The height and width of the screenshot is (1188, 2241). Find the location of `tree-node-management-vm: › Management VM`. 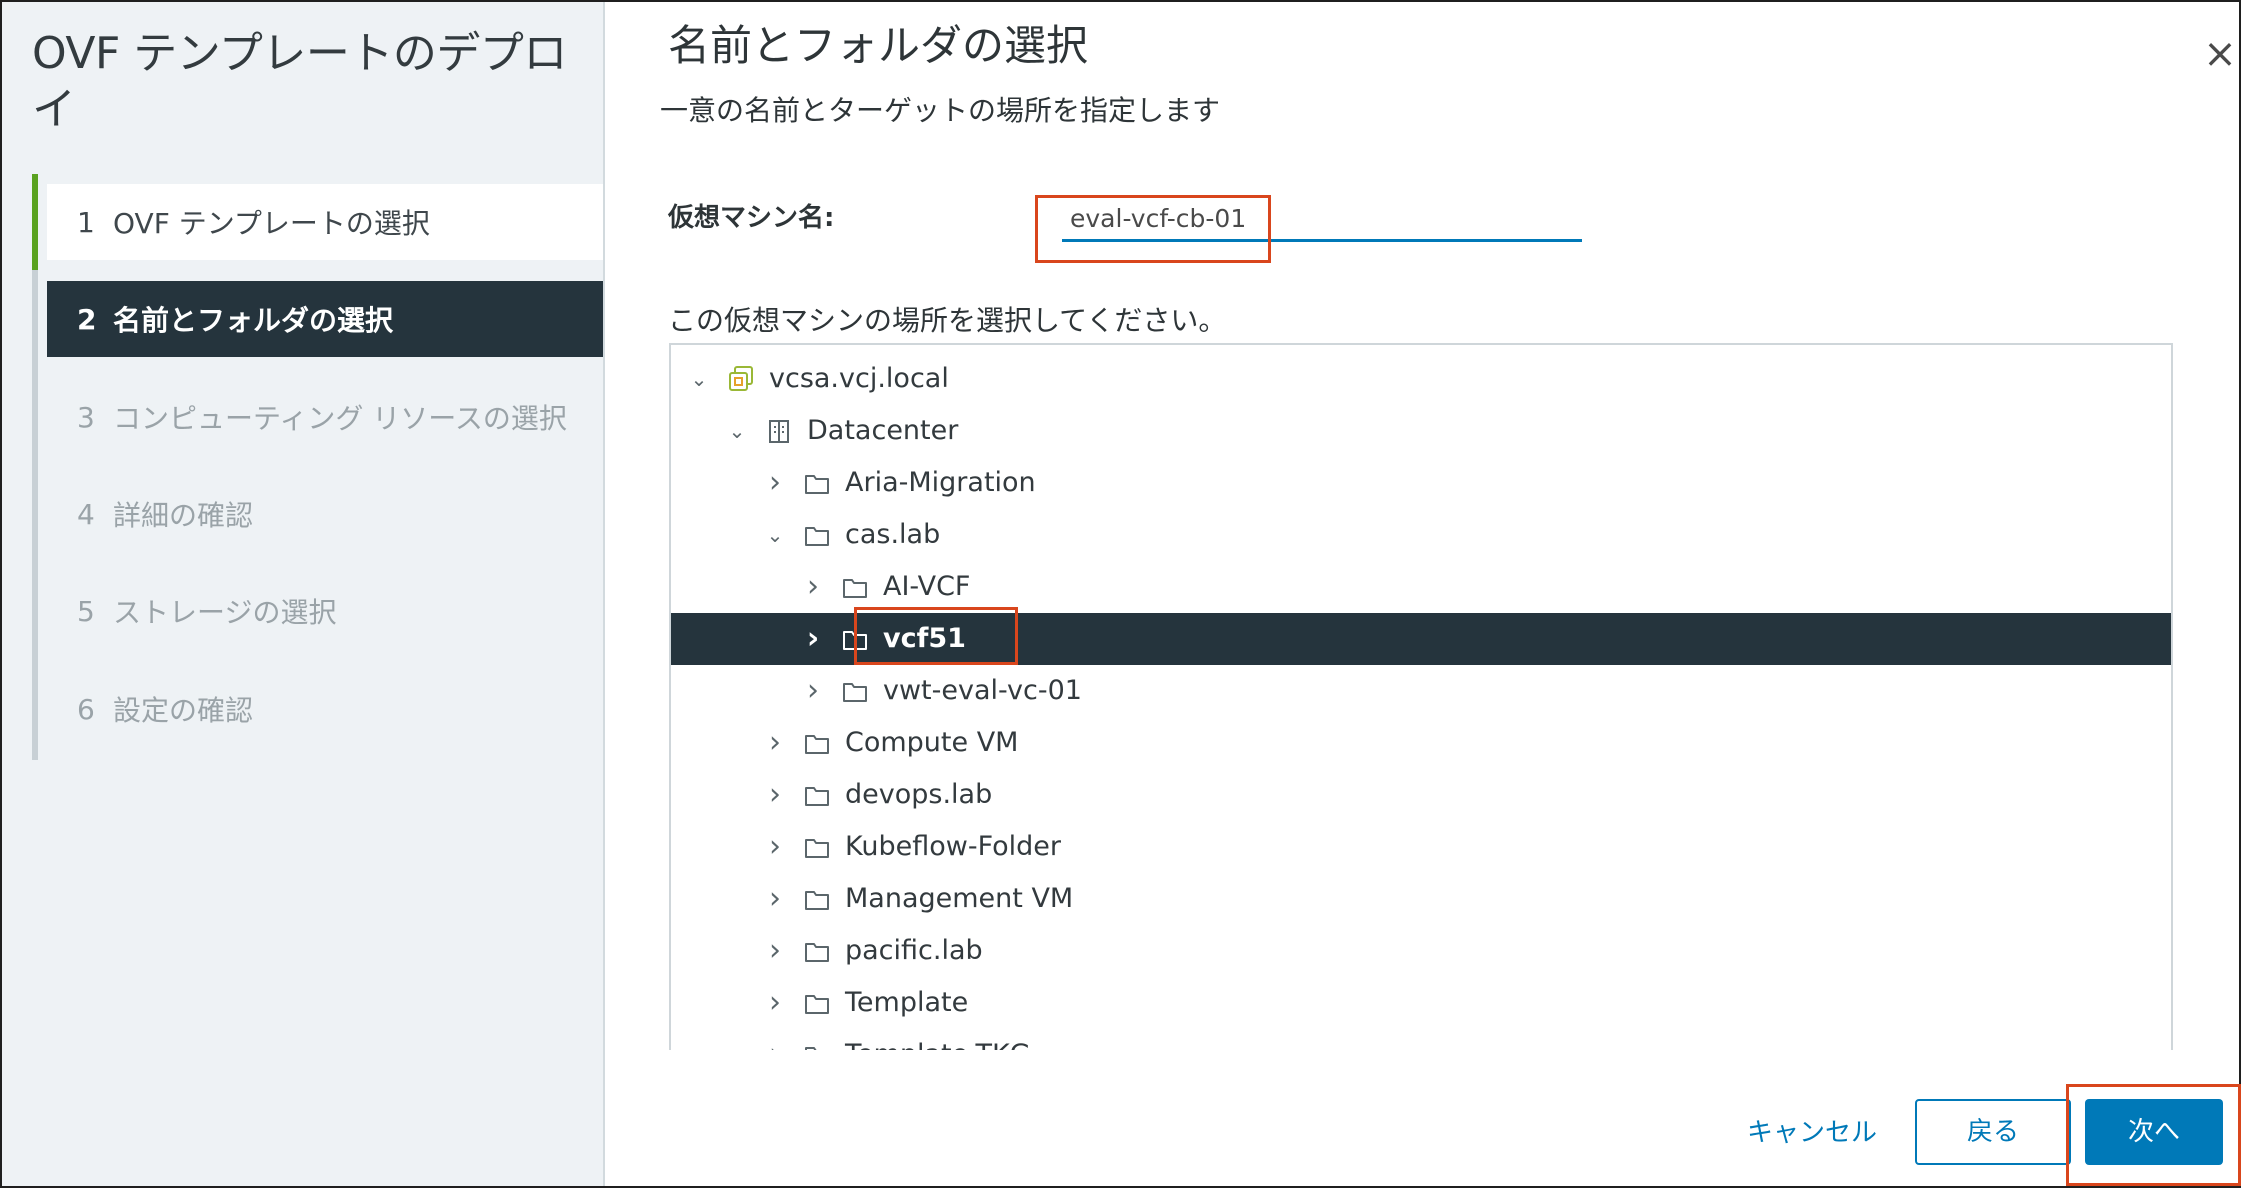

tree-node-management-vm: › Management VM is located at coordinates (1421, 899).